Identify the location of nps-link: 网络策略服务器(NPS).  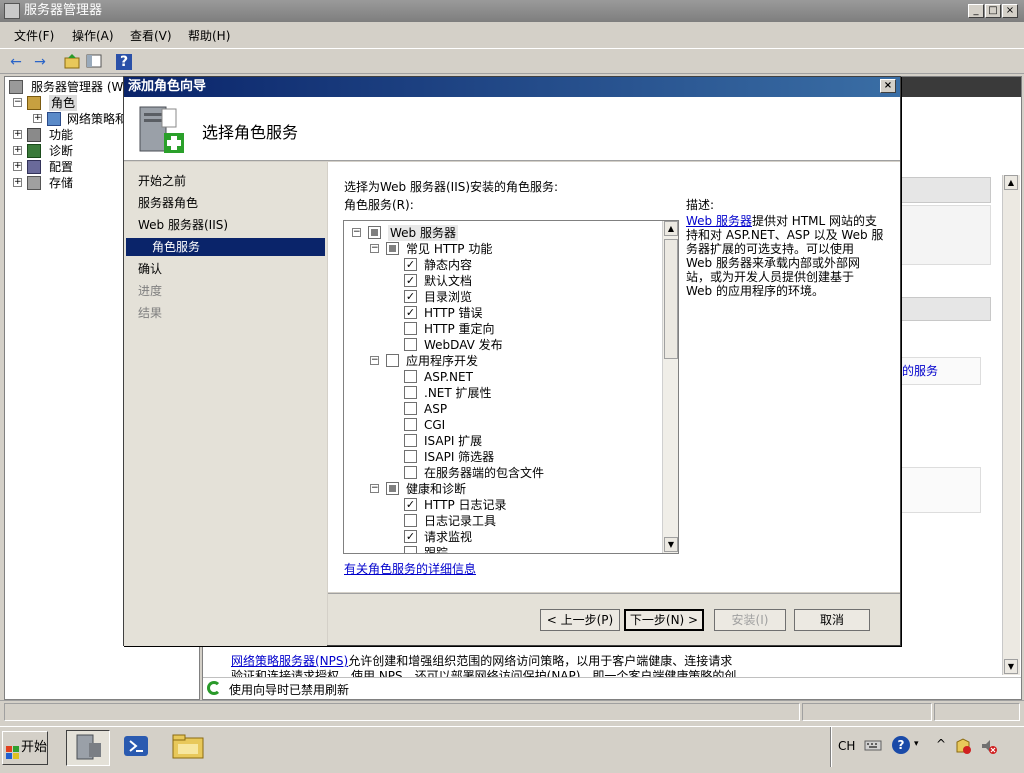
(289, 661).